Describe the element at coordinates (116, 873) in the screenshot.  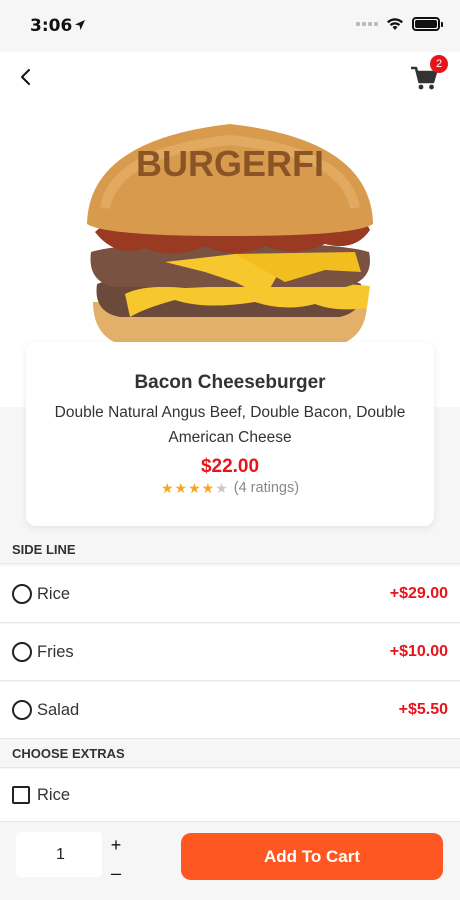
I see `decrease-quantity-button: –` at that location.